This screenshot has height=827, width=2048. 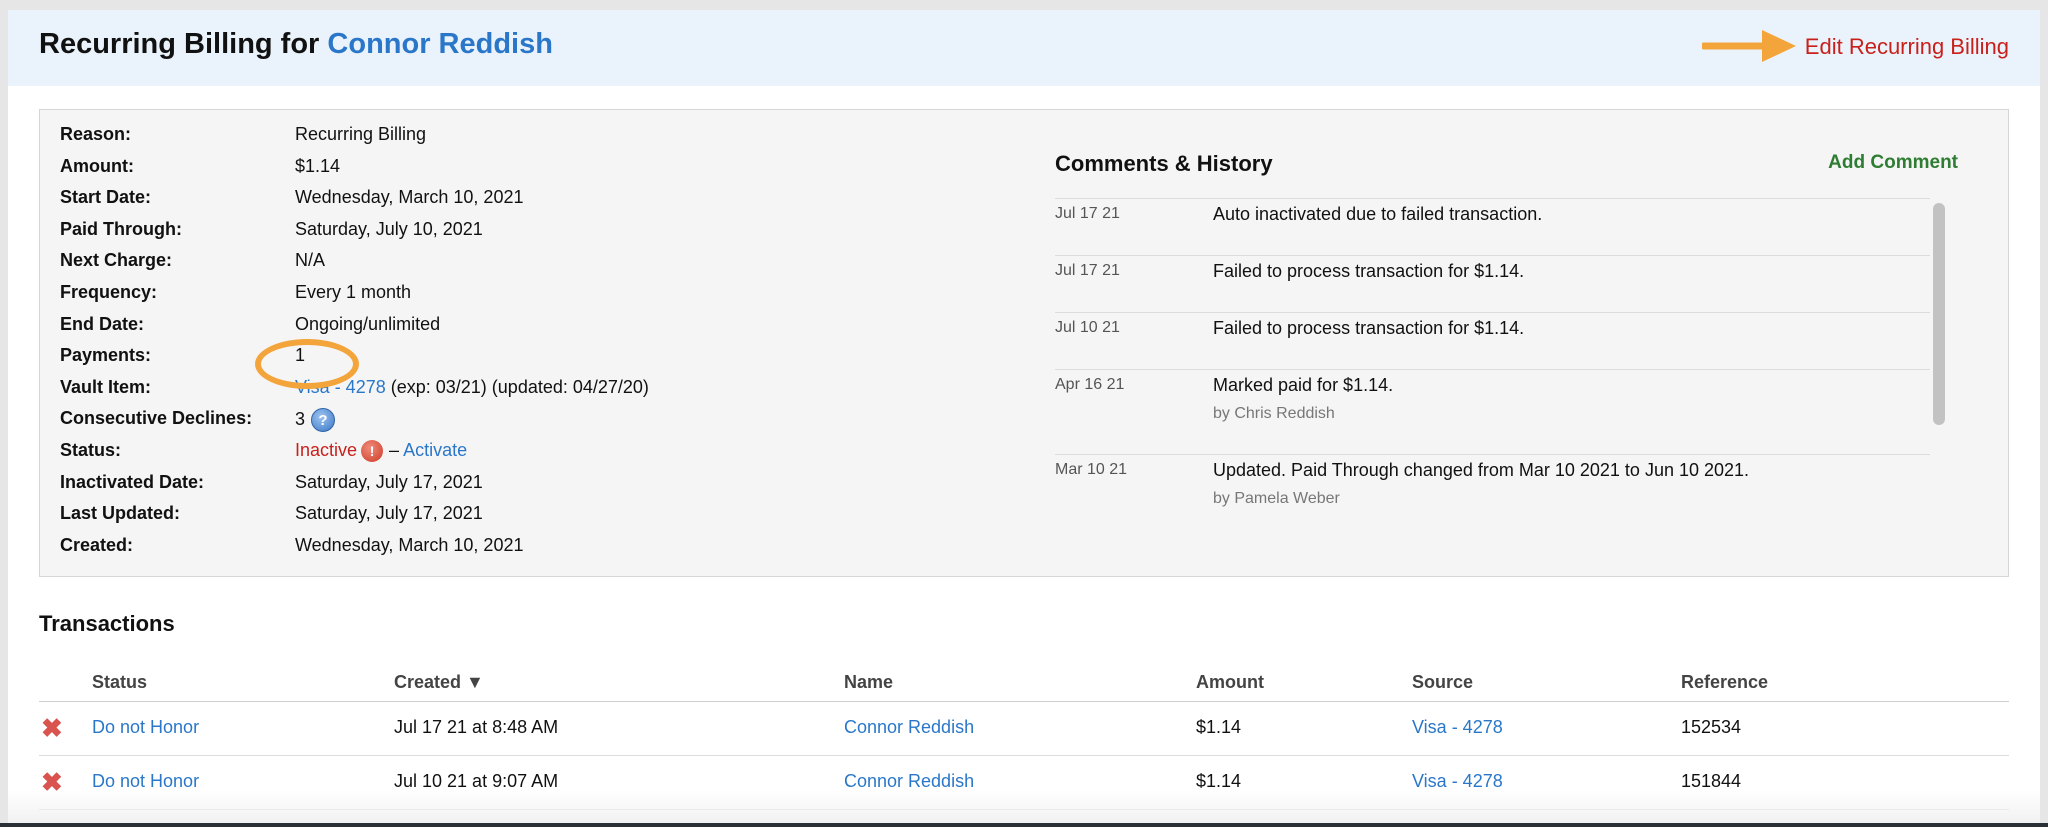 I want to click on detail-label: Status:, so click(x=91, y=449).